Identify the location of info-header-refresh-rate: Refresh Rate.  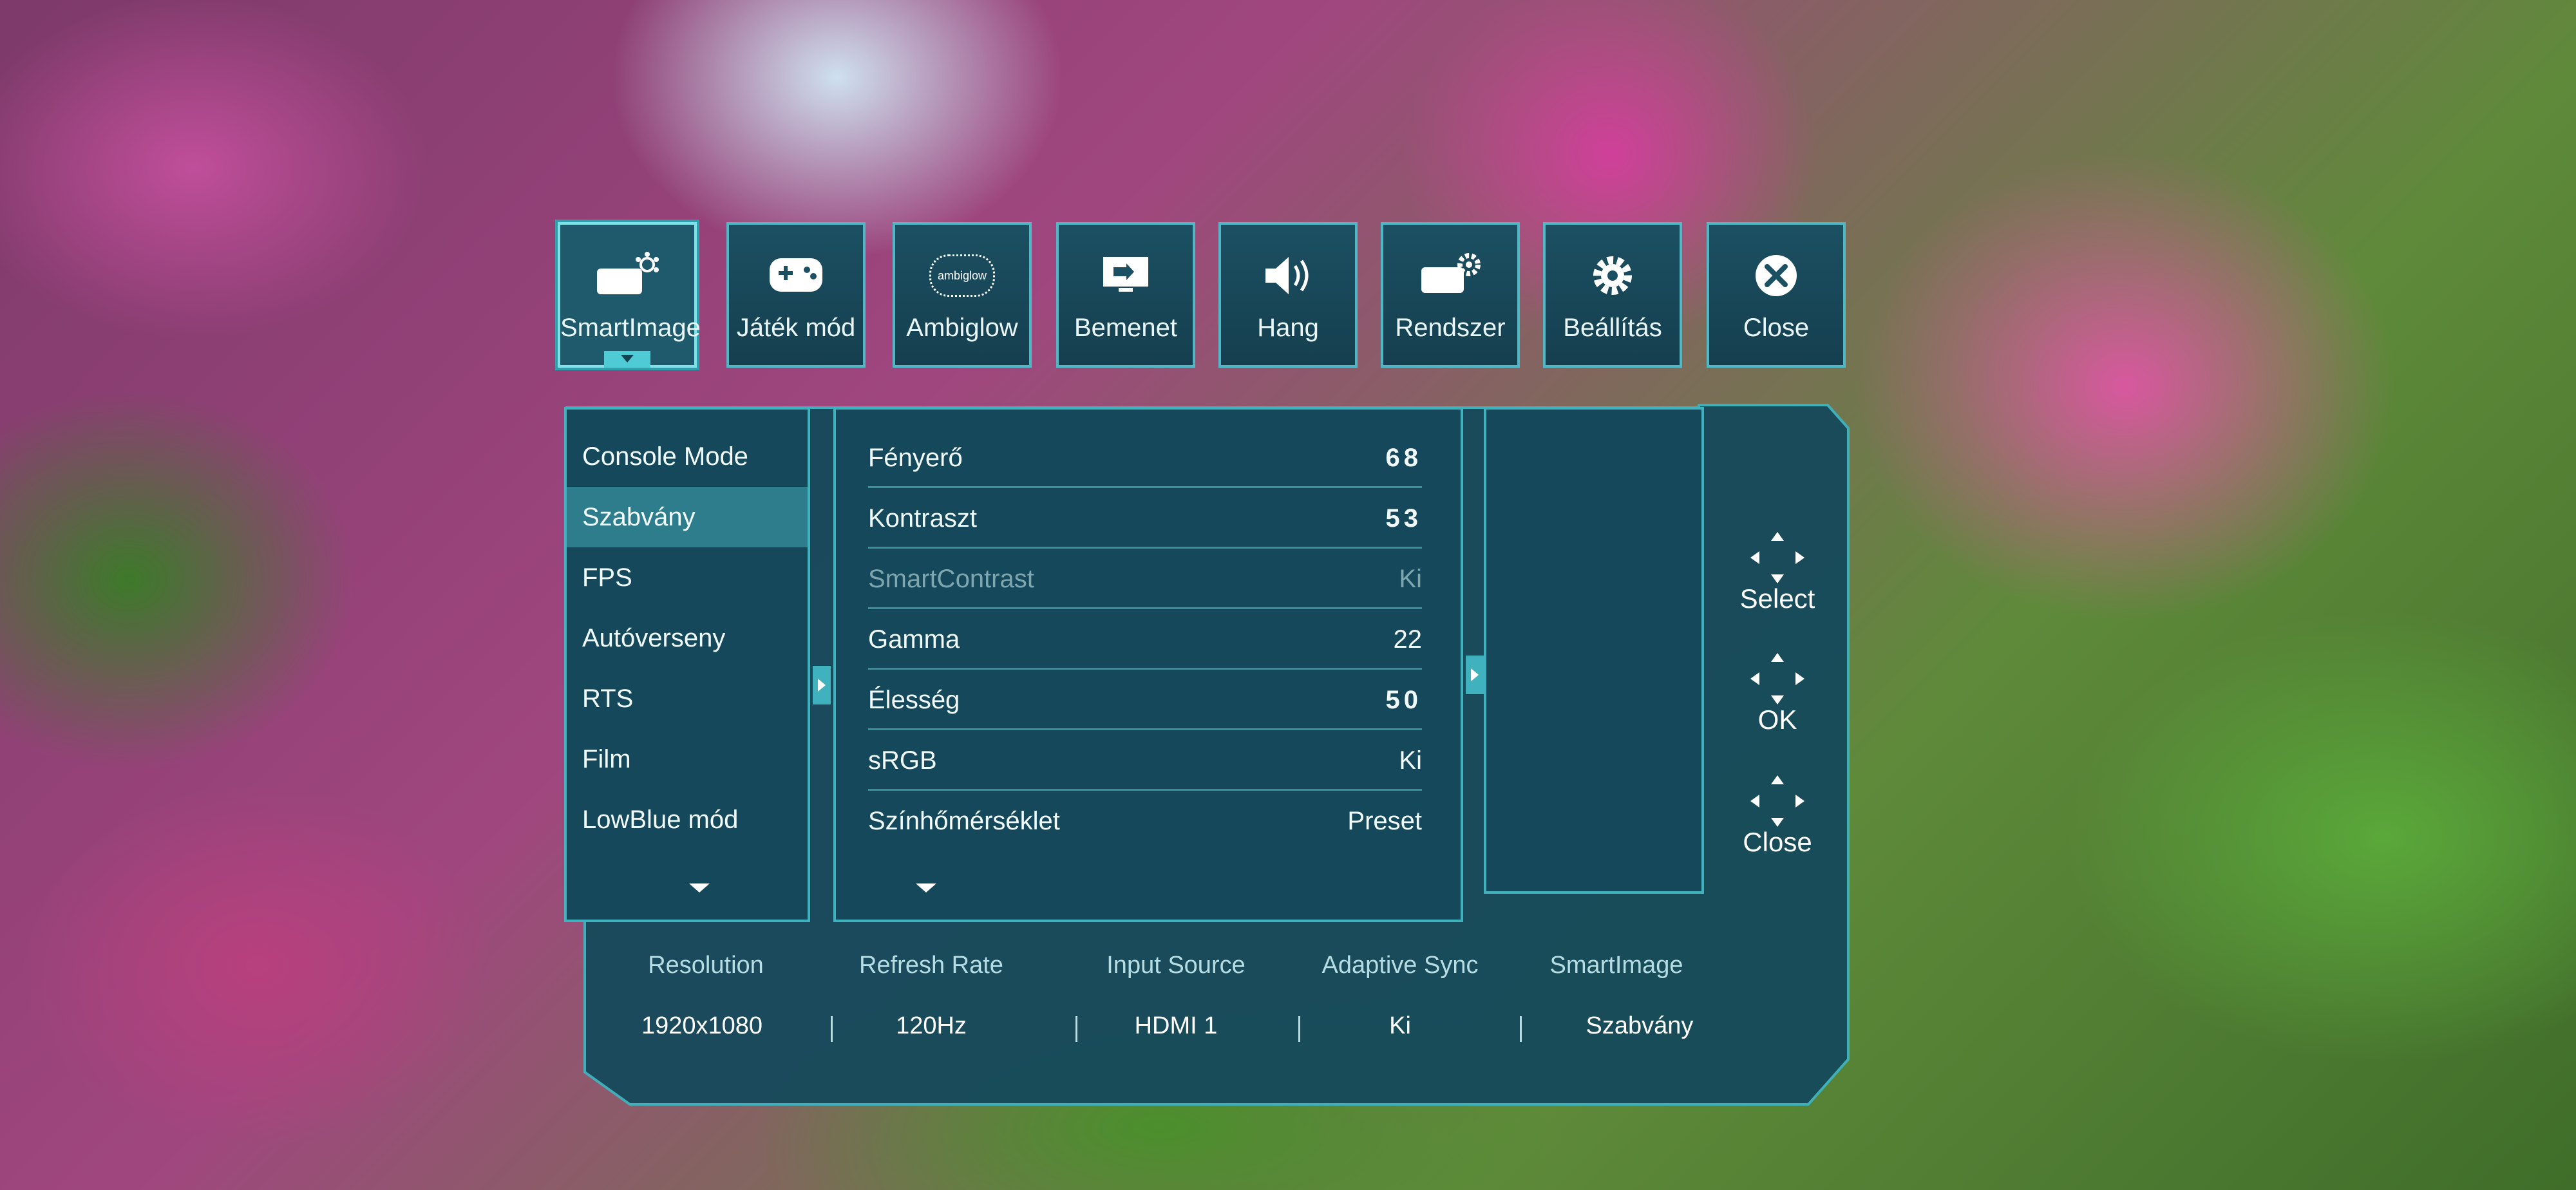
(931, 965).